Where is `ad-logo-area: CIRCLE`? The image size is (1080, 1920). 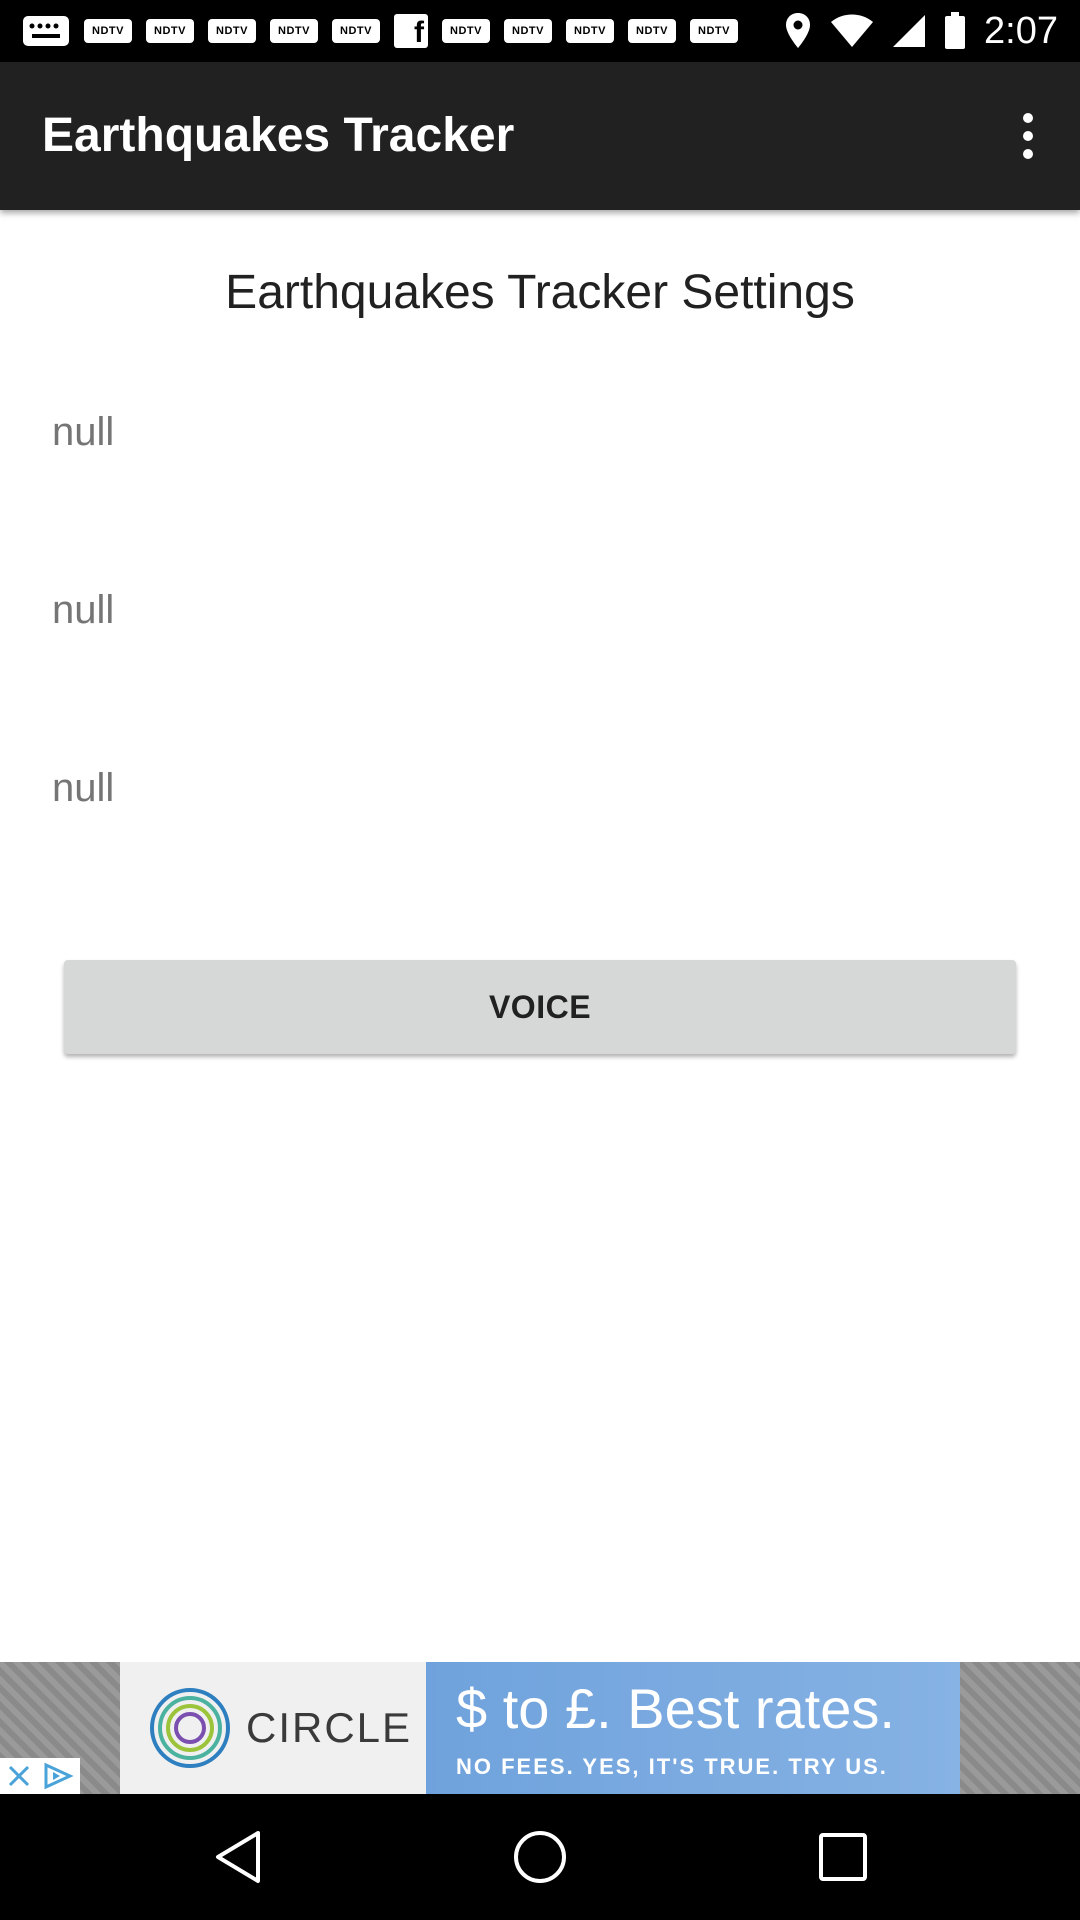
ad-logo-area: CIRCLE is located at coordinates (273, 1728).